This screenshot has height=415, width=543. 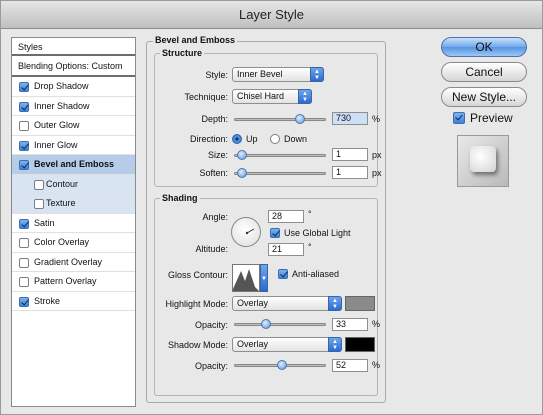 What do you see at coordinates (65, 281) in the screenshot?
I see `style-item-label: Pattern Overlay` at bounding box center [65, 281].